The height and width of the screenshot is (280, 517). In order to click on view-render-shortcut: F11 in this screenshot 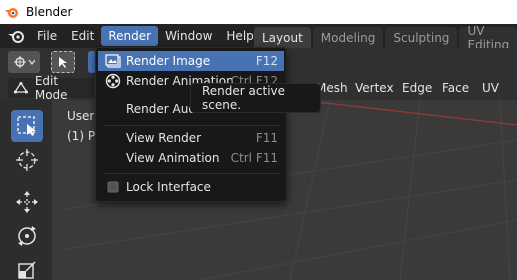, I will do `click(266, 138)`.